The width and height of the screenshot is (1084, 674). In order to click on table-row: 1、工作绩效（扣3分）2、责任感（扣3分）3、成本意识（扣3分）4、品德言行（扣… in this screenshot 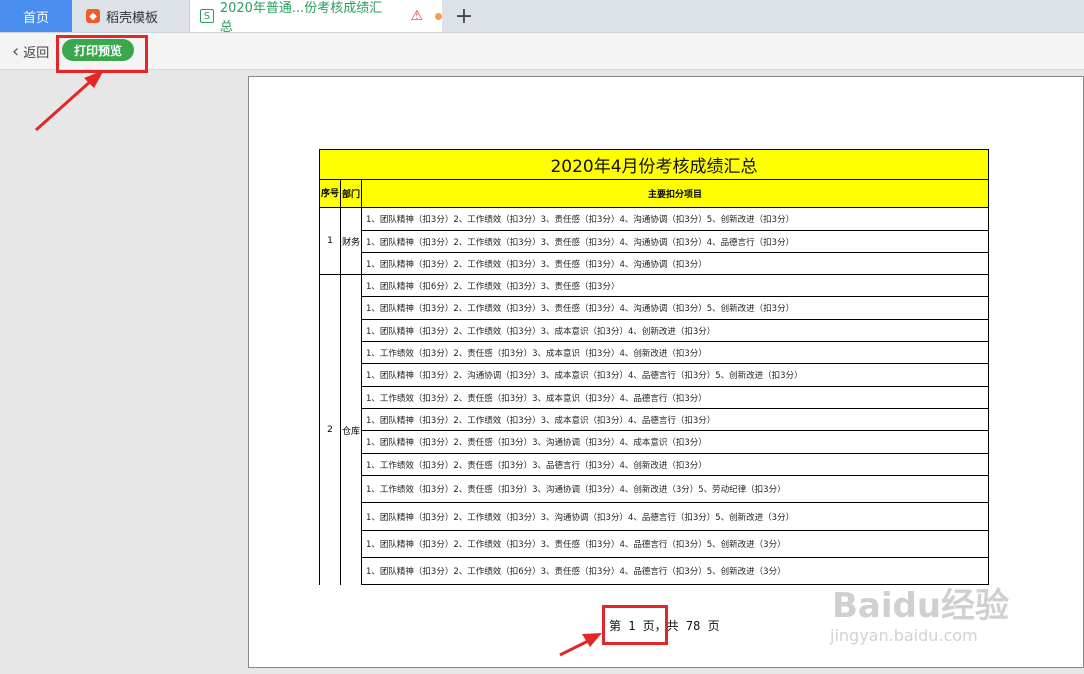, I will do `click(675, 398)`.